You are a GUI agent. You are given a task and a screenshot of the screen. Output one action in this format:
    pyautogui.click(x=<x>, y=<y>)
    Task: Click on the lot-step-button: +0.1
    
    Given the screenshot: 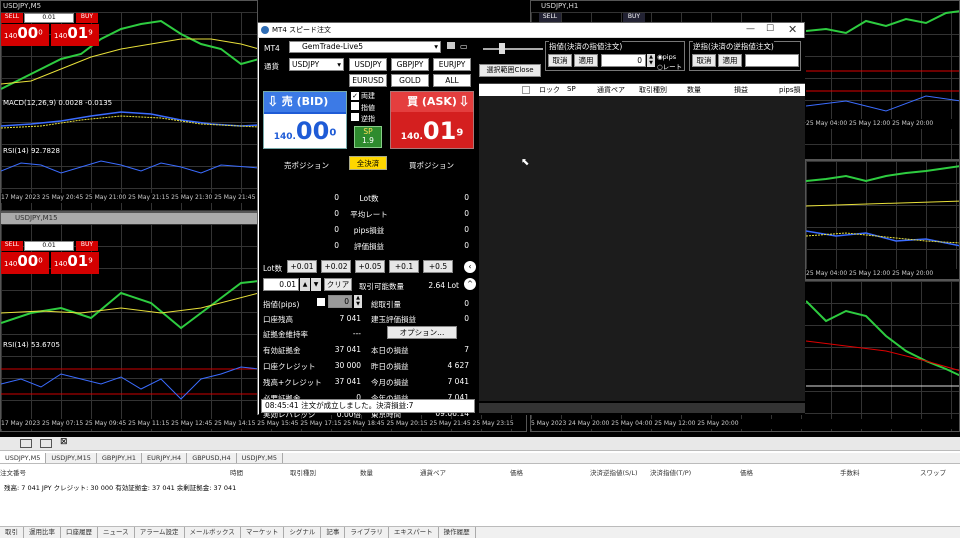 What is the action you would take?
    pyautogui.click(x=404, y=266)
    